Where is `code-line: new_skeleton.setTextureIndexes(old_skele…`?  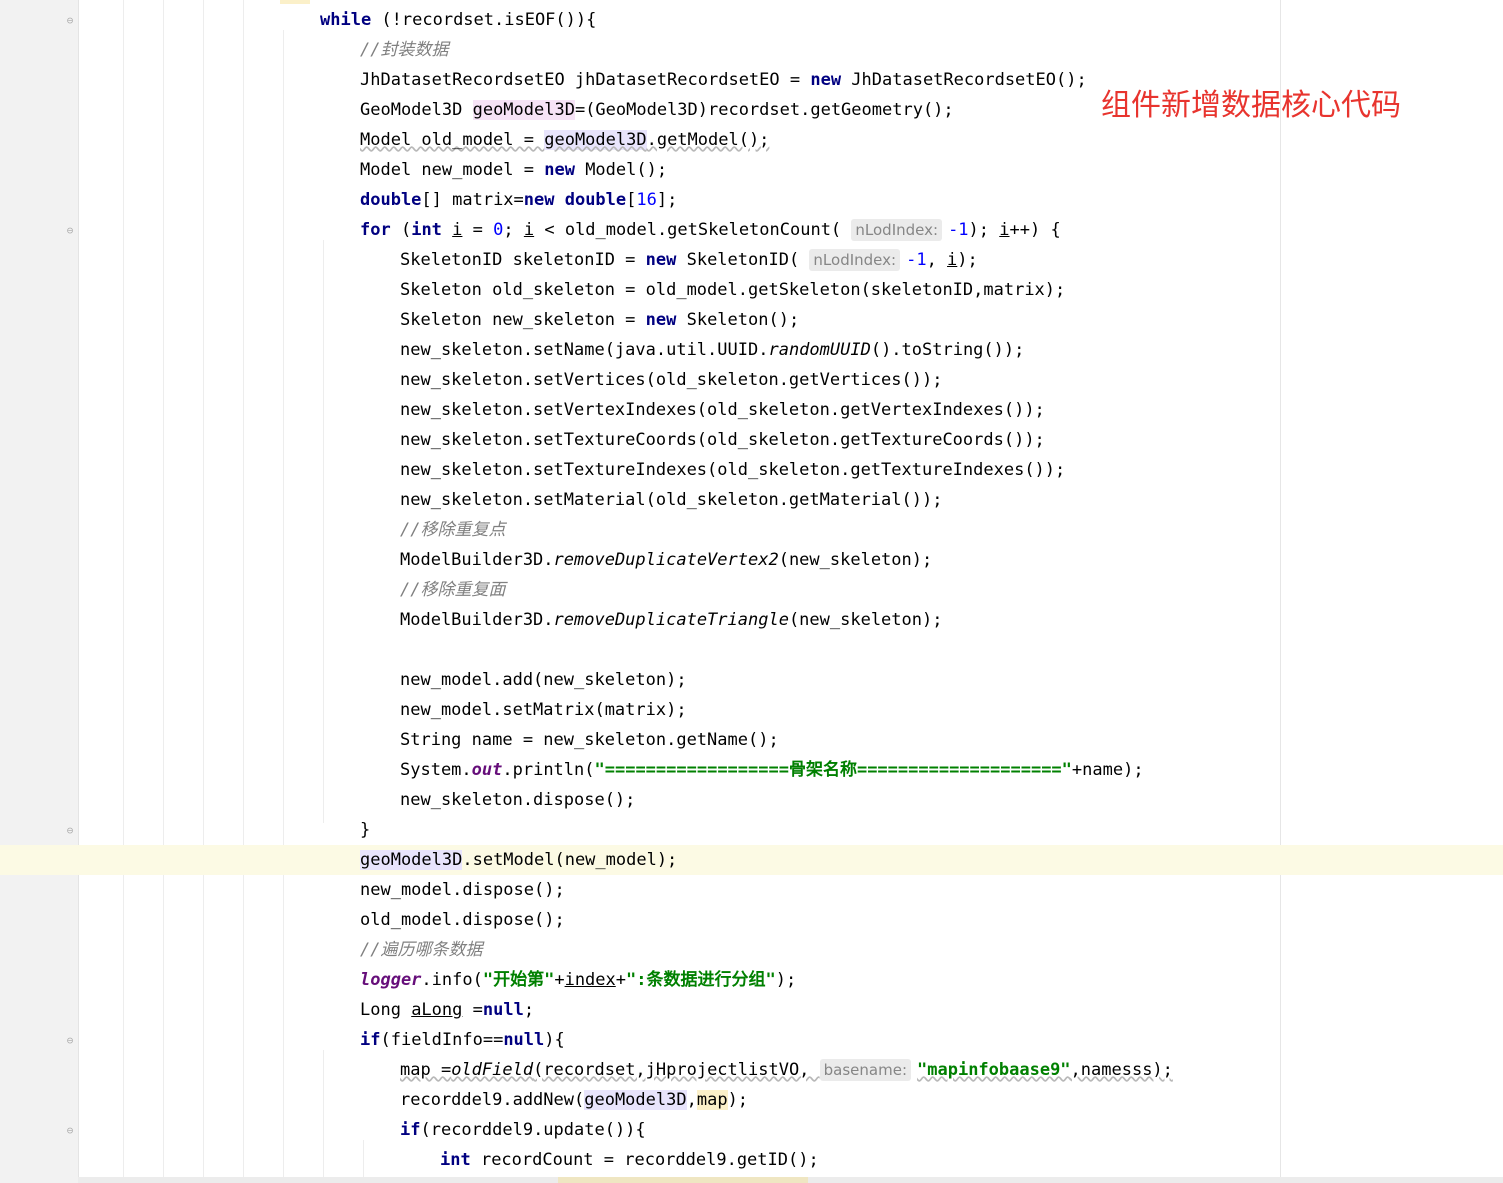
code-line: new_skeleton.setTextureIndexes(old_skele… is located at coordinates (732, 470).